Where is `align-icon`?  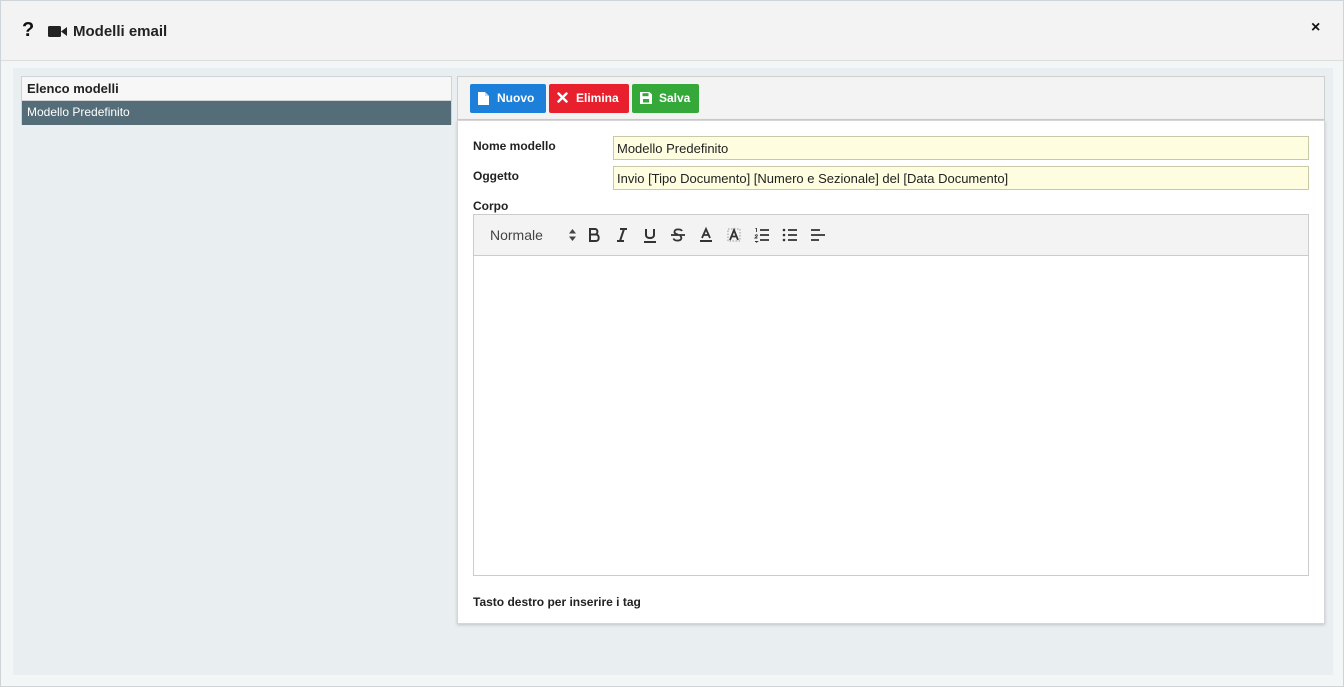 align-icon is located at coordinates (818, 235).